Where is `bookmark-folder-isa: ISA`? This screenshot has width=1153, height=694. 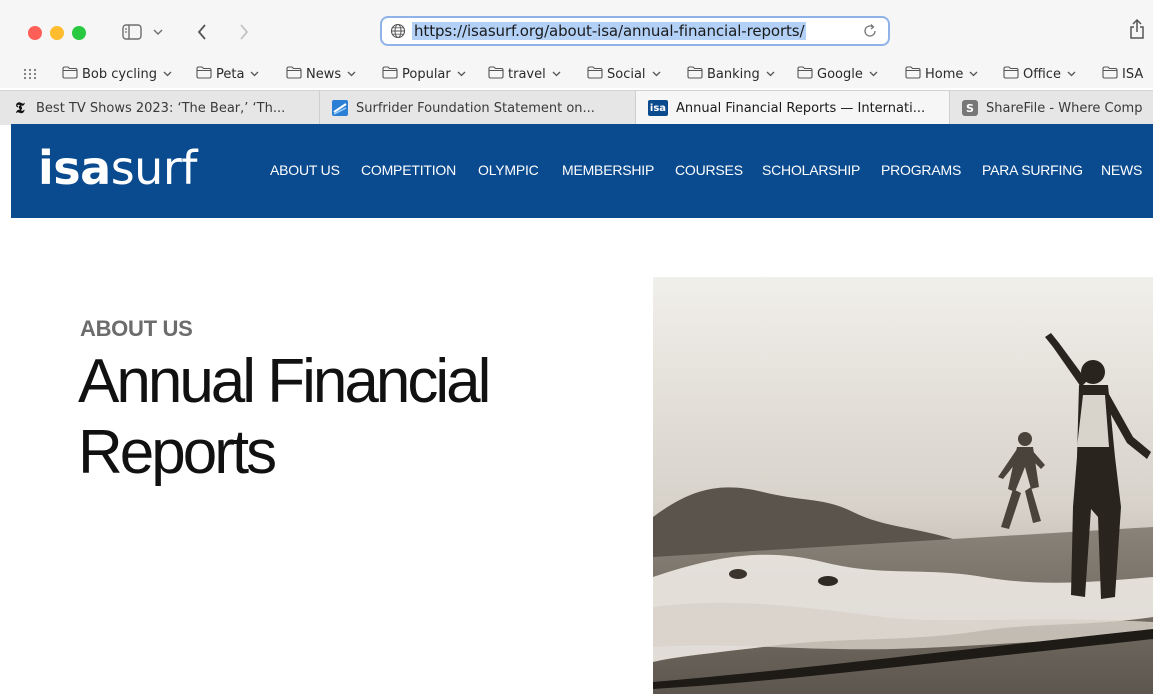 bookmark-folder-isa: ISA is located at coordinates (1122, 74).